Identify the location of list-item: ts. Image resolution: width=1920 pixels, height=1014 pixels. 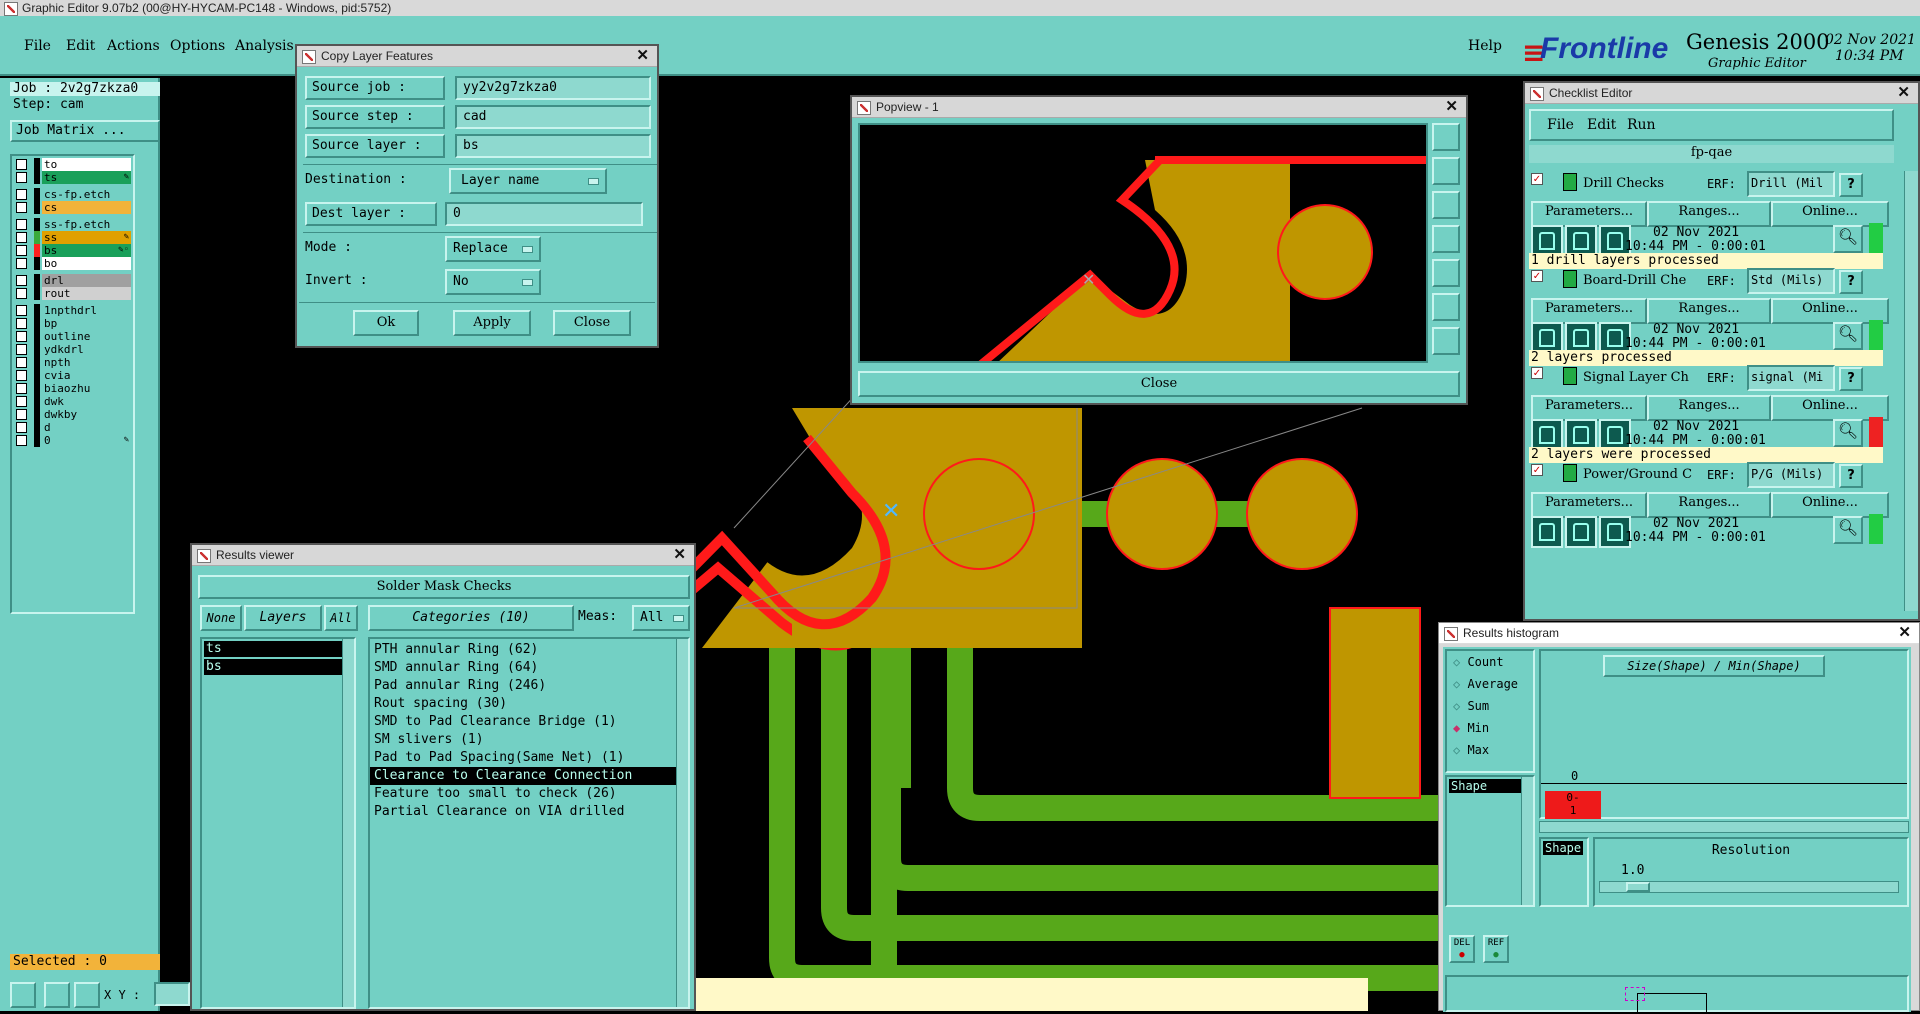
(275, 649).